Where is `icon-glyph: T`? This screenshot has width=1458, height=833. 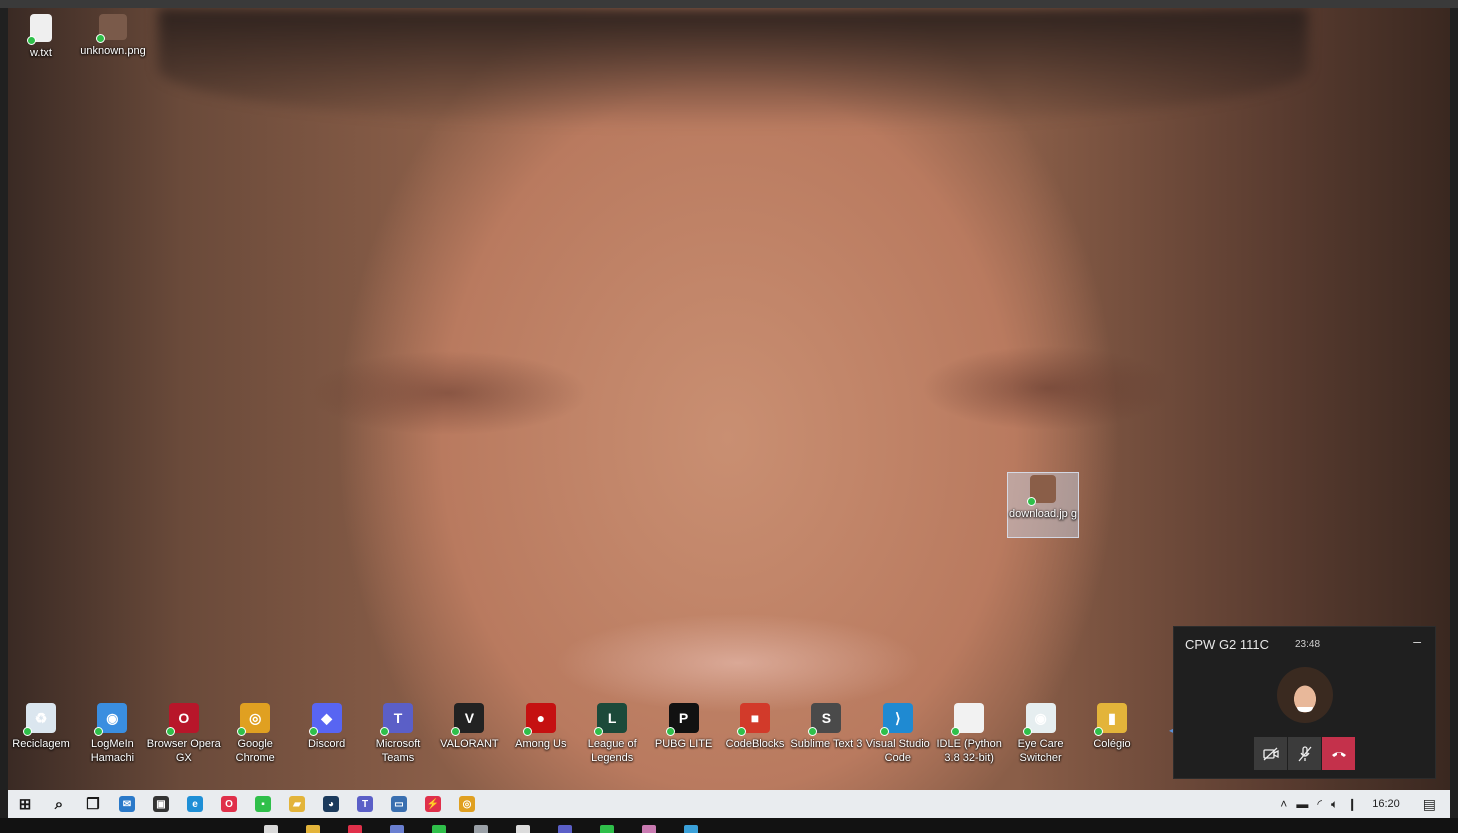
icon-glyph: T is located at coordinates (398, 718).